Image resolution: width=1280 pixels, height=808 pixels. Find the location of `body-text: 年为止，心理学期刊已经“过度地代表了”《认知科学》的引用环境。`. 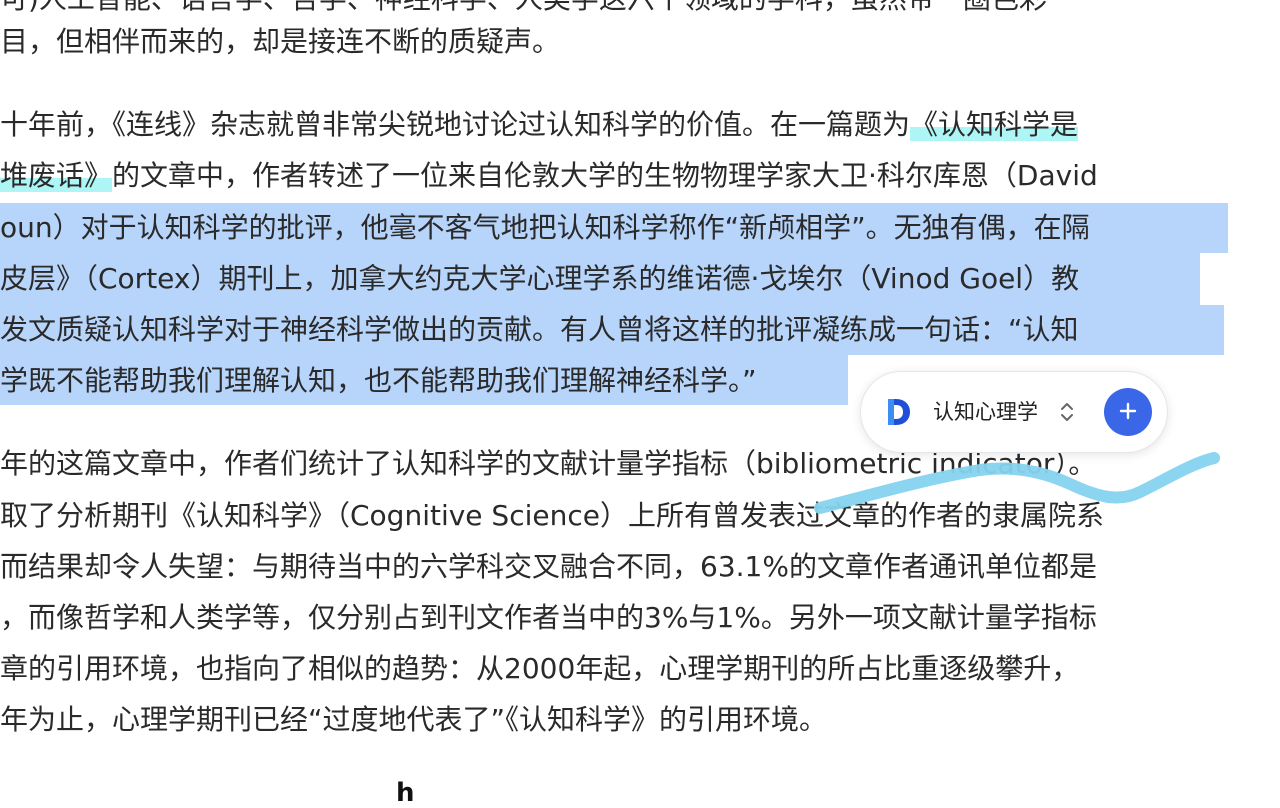

body-text: 年为止，心理学期刊已经“过度地代表了”《认知科学》的引用环境。 is located at coordinates (414, 719).